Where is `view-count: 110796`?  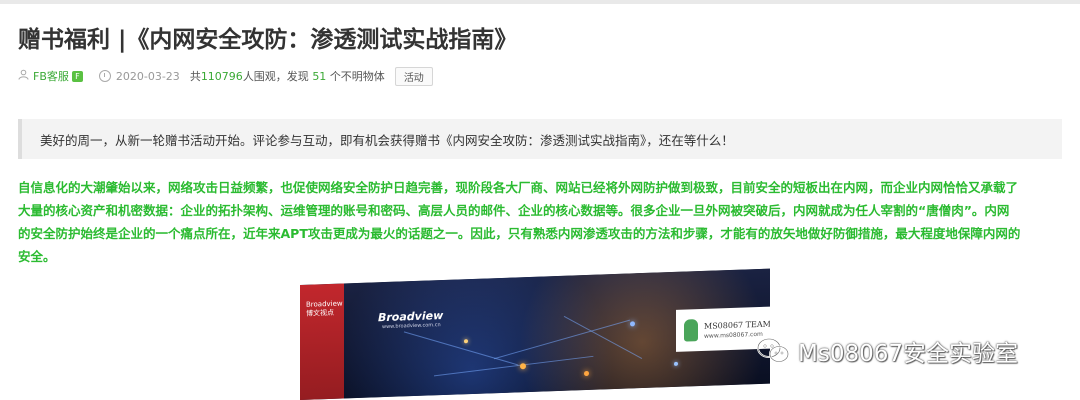 view-count: 110796 is located at coordinates (221, 76).